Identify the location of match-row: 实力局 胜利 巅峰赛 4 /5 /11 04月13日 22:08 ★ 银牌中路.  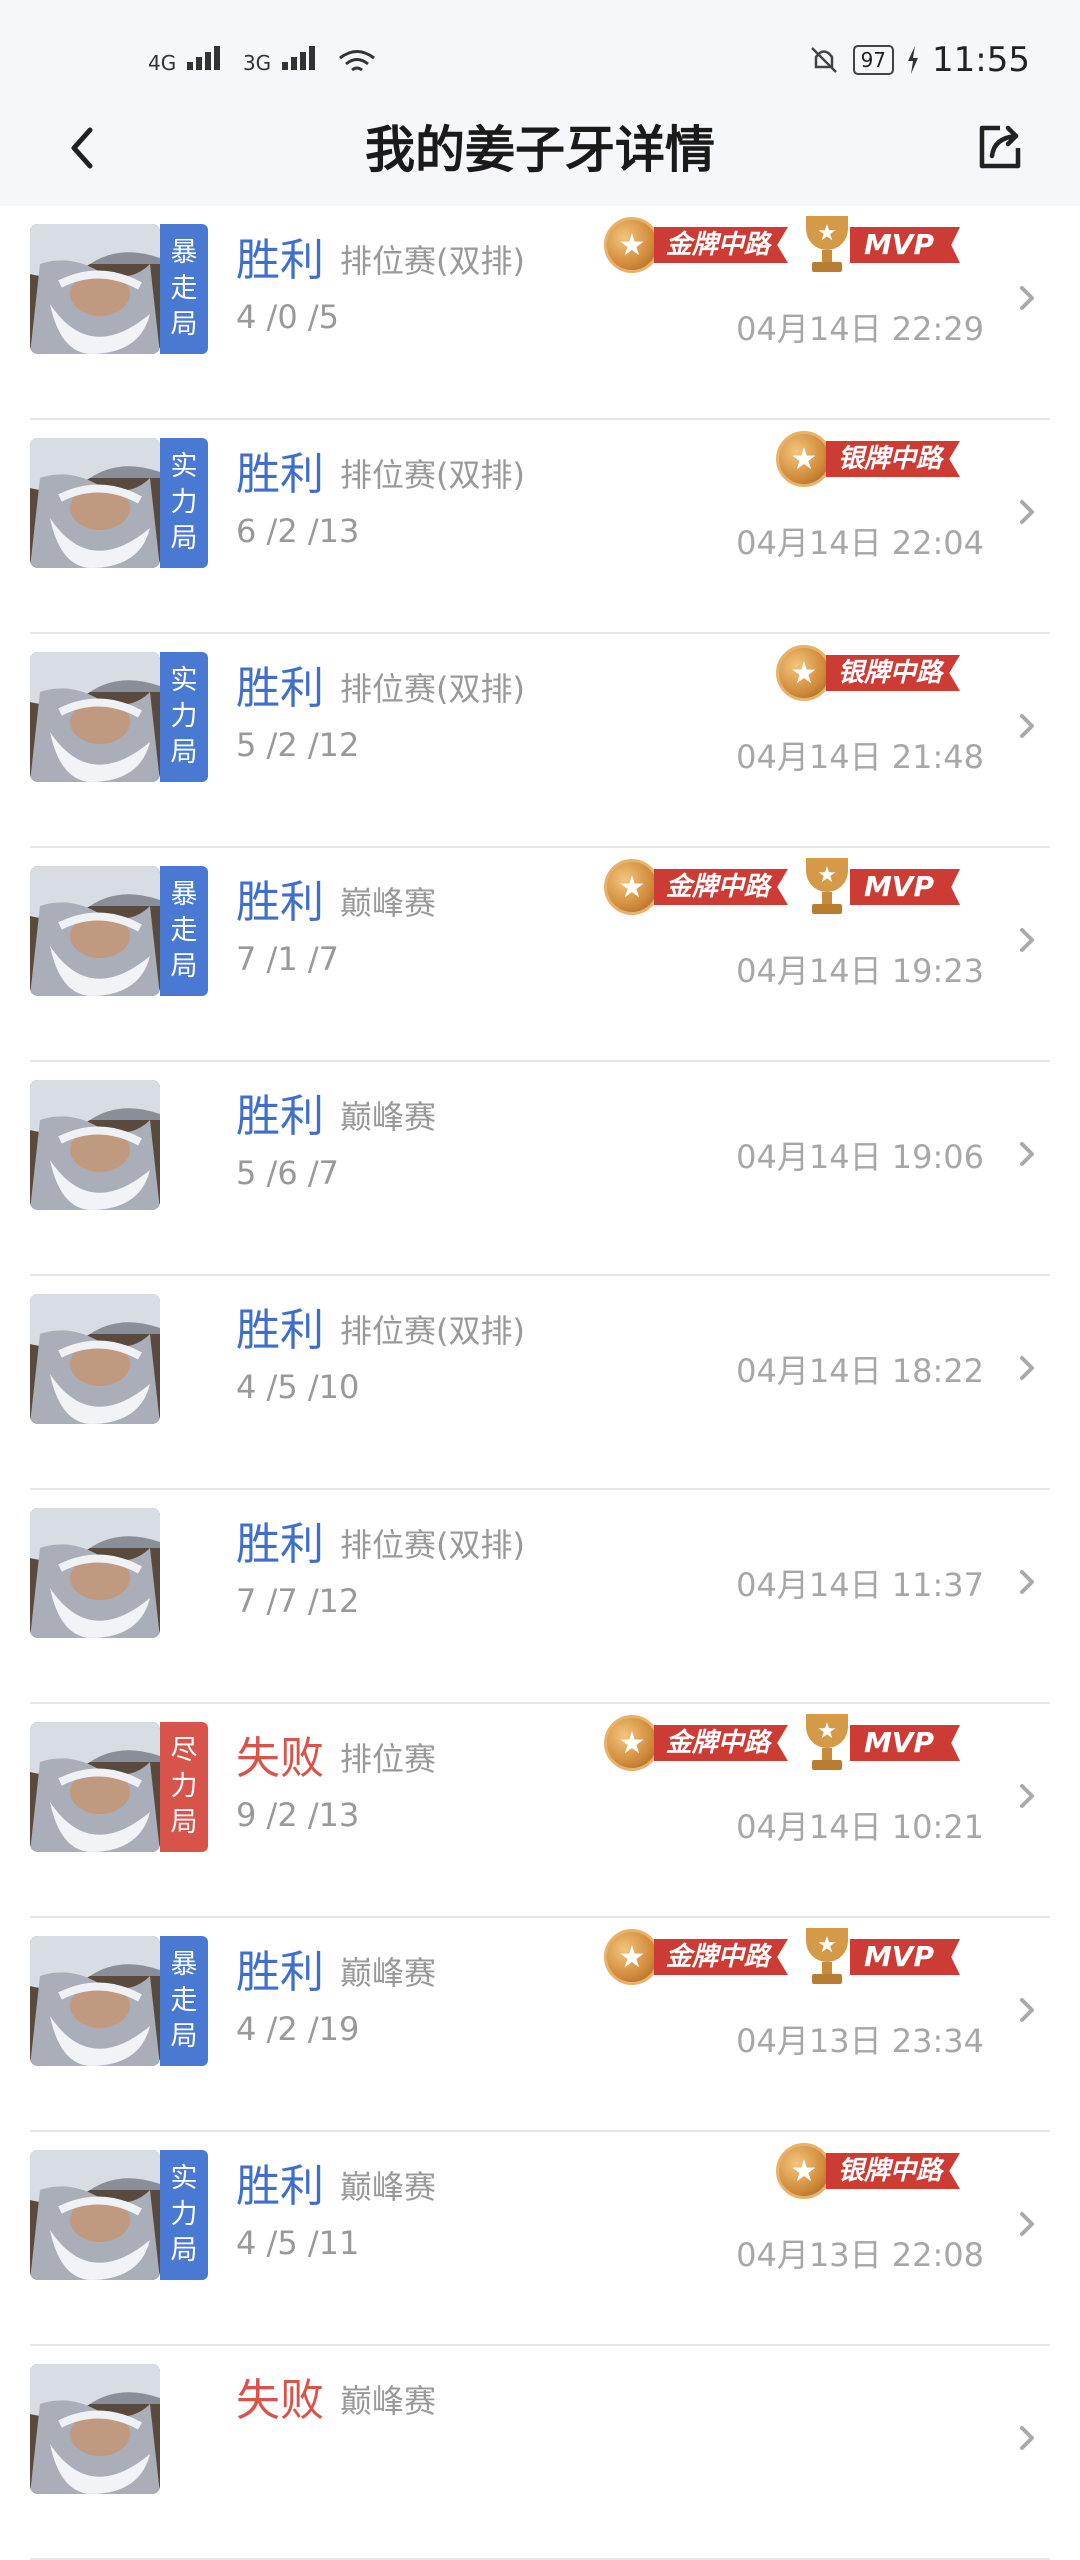
(540, 2239).